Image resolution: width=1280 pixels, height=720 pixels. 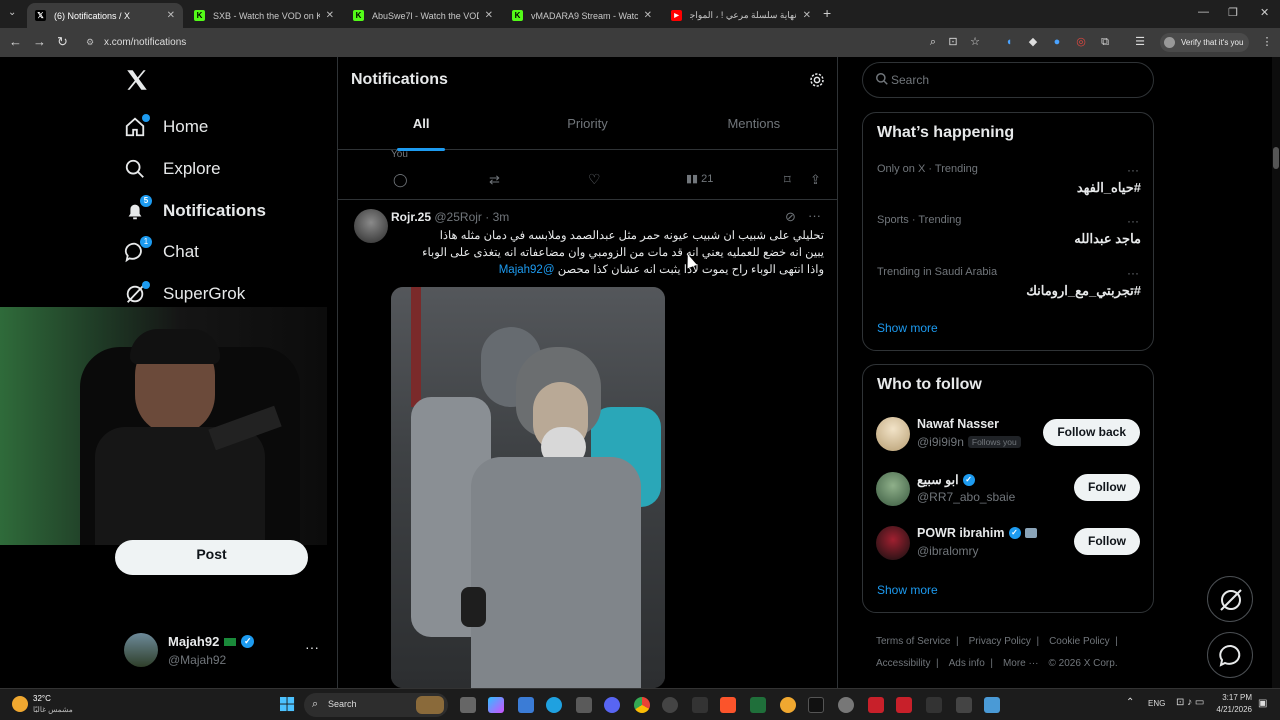 I want to click on install-app-icon: ⊡, so click(x=953, y=42).